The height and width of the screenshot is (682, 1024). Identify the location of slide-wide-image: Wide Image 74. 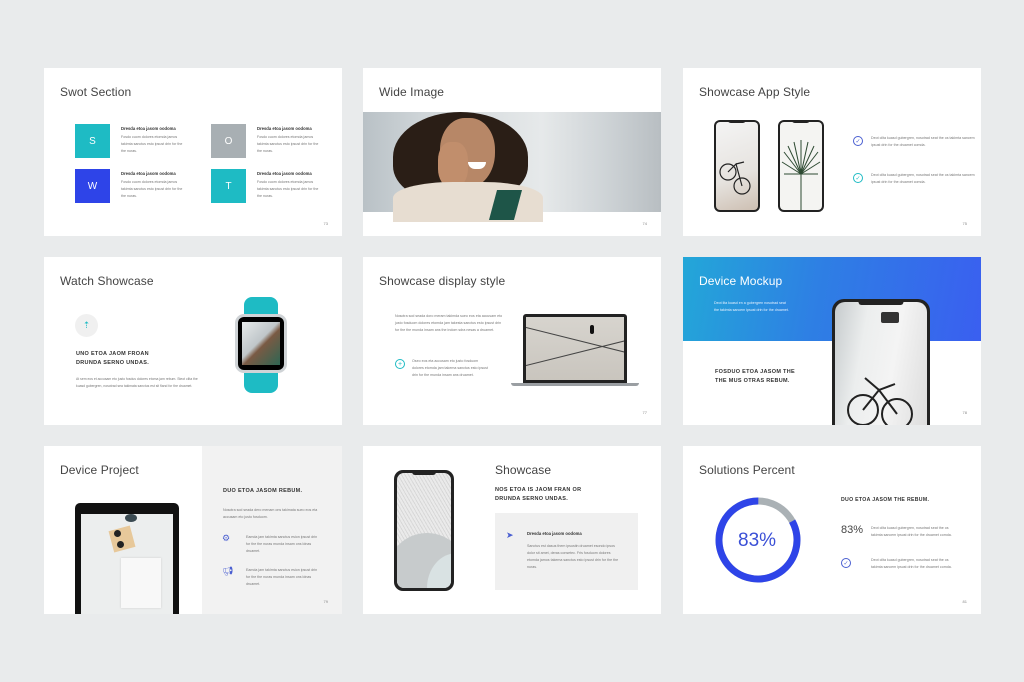
(512, 152).